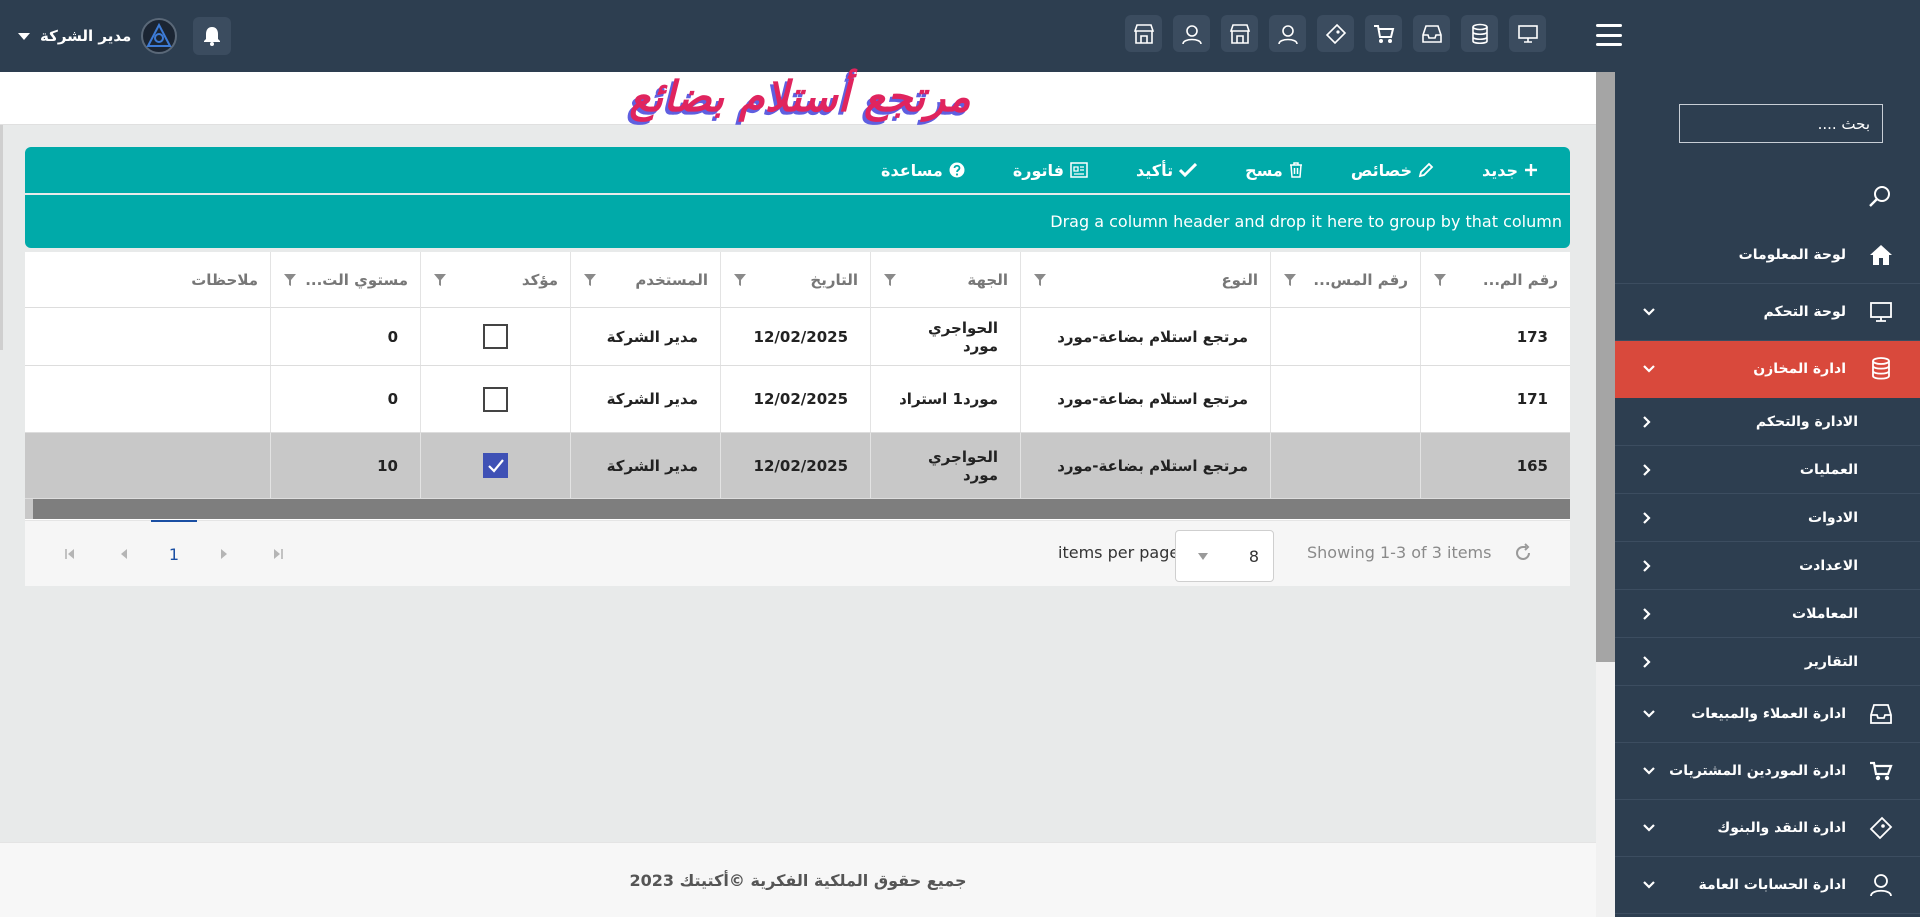  Describe the element at coordinates (1828, 469) in the screenshot. I see `sidebar-subitem-label: العمليات` at that location.